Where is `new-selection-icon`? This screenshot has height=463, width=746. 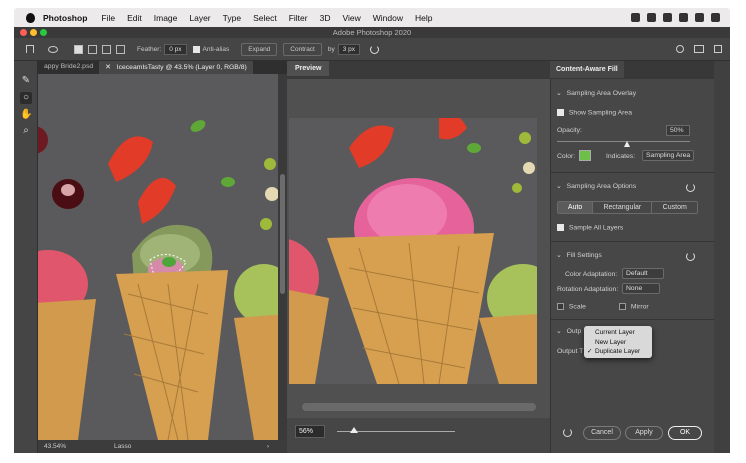
new-selection-icon is located at coordinates (78, 49).